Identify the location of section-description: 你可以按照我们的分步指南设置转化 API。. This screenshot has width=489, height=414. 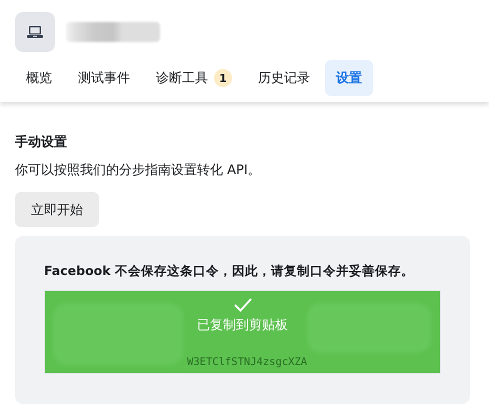
(138, 170).